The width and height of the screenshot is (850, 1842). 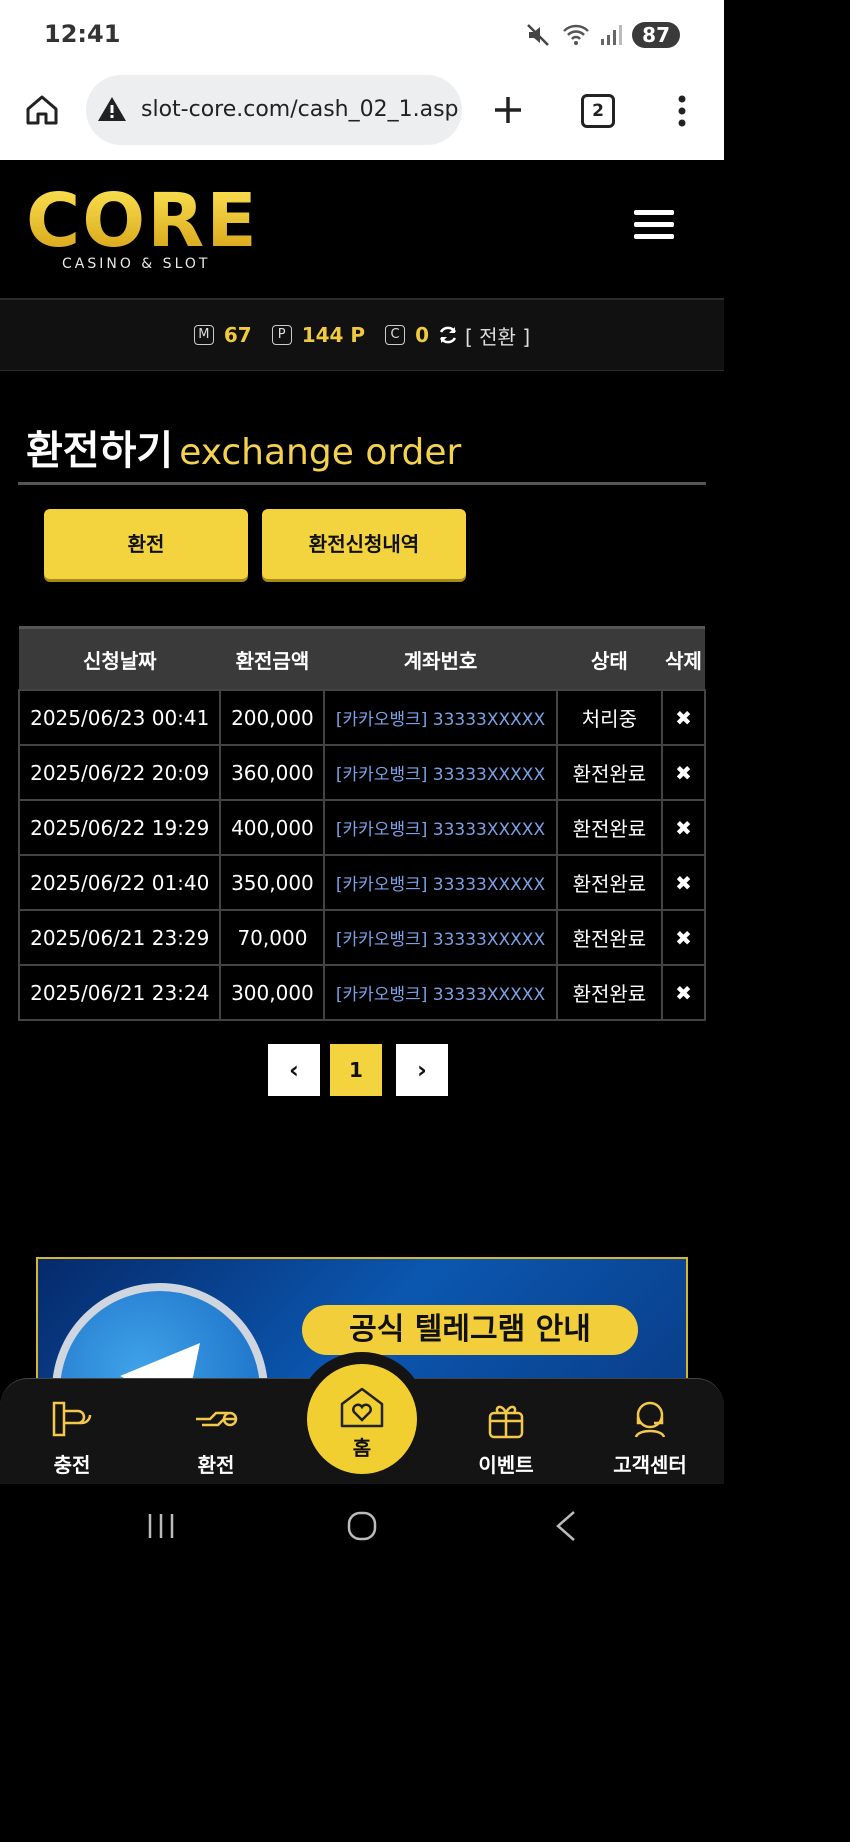 I want to click on points-bar: M 67 P 144 P C0 [ 전환 ], so click(x=362, y=335).